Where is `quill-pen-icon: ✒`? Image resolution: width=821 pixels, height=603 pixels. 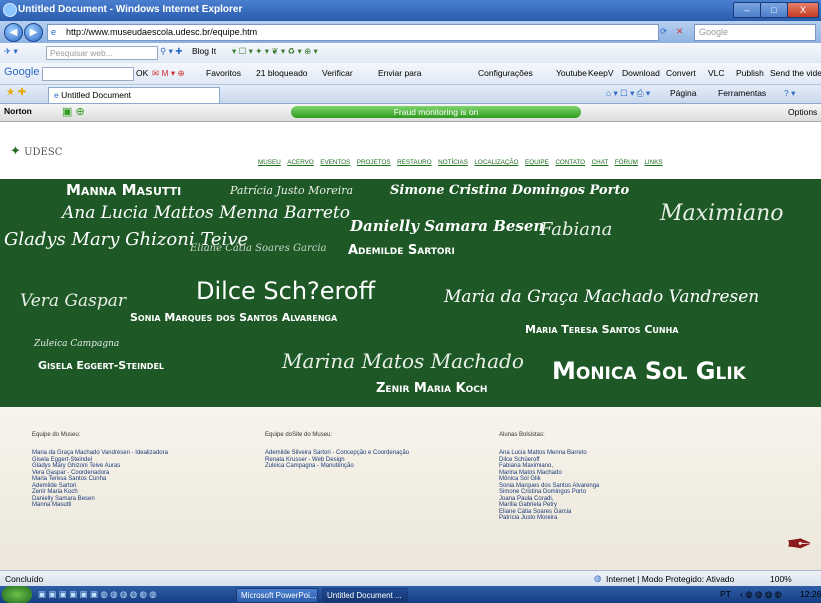
quill-pen-icon: ✒ is located at coordinates (799, 544).